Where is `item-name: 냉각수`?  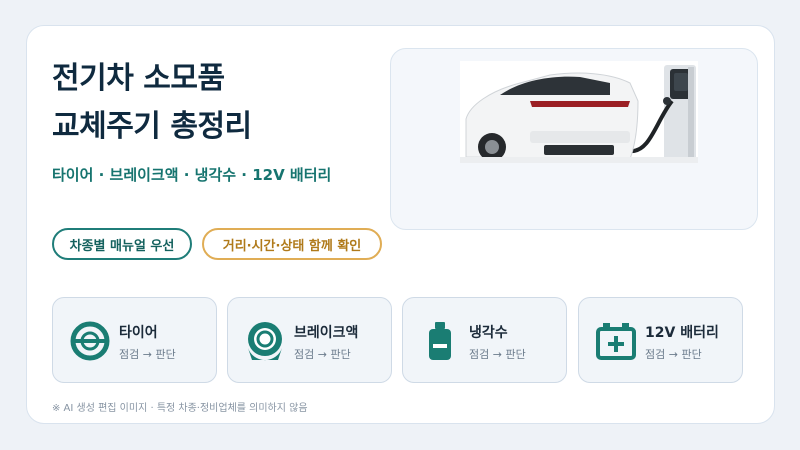
item-name: 냉각수 is located at coordinates (488, 333).